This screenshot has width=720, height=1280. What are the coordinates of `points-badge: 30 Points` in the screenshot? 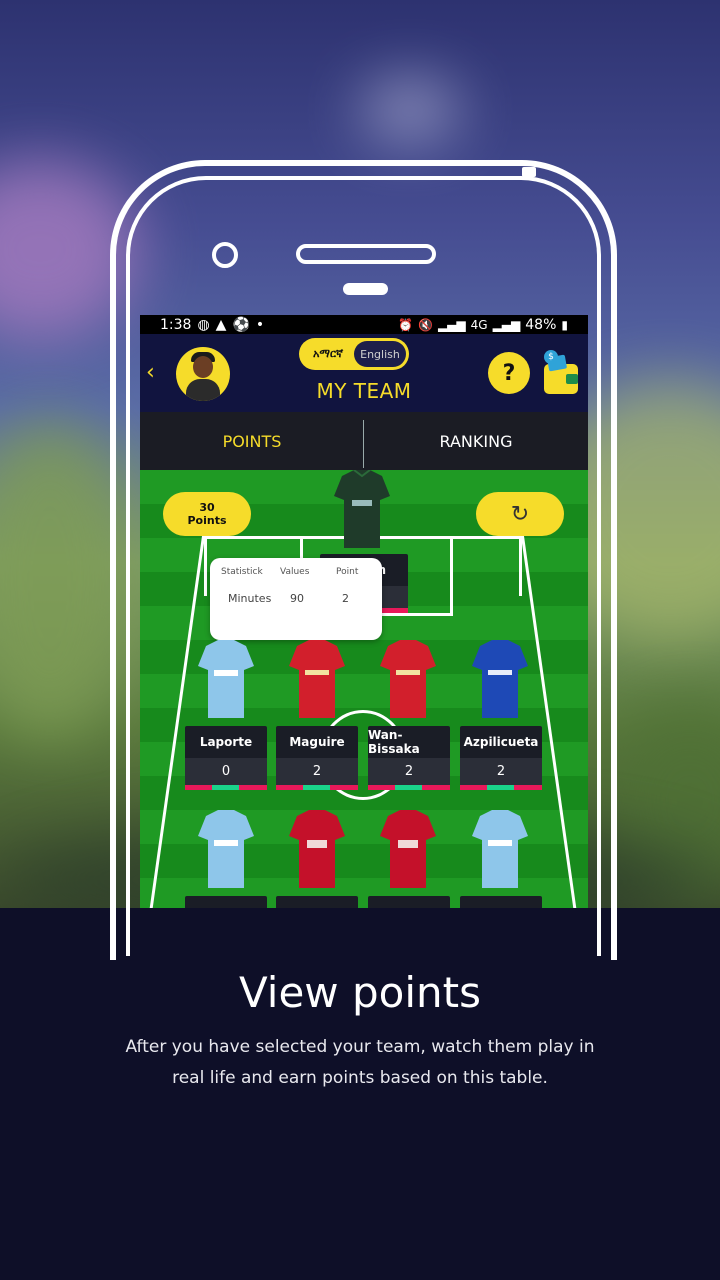 It's located at (207, 514).